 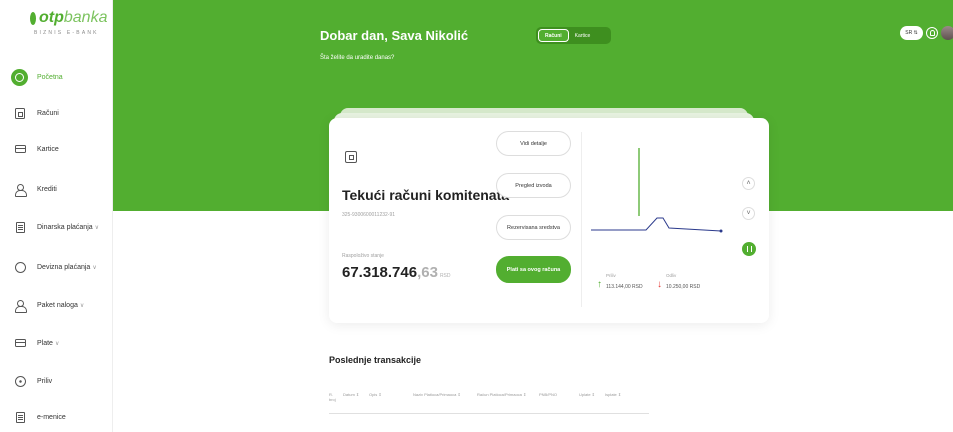 I want to click on sidebar-item-label: Plate ∨, so click(x=48, y=343).